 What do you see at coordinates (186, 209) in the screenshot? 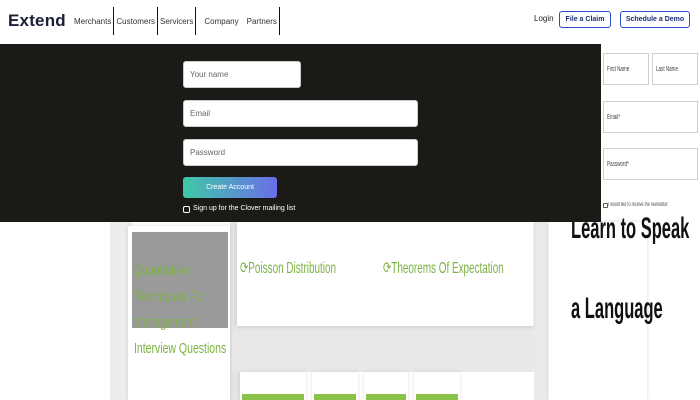
I see `mailing-list-checkbox` at bounding box center [186, 209].